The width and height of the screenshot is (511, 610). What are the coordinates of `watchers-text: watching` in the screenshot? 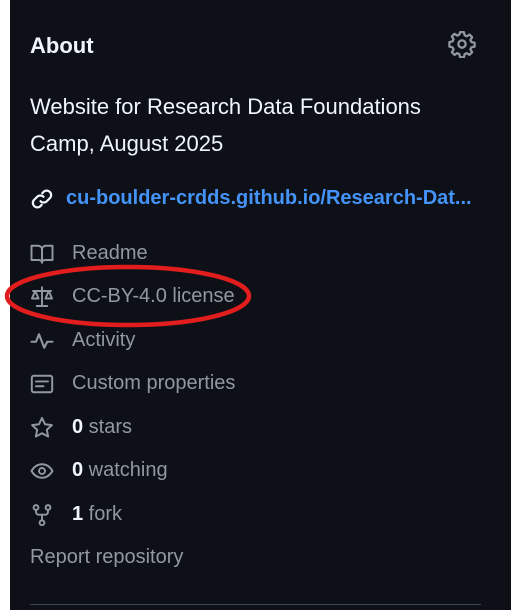 It's located at (125, 470).